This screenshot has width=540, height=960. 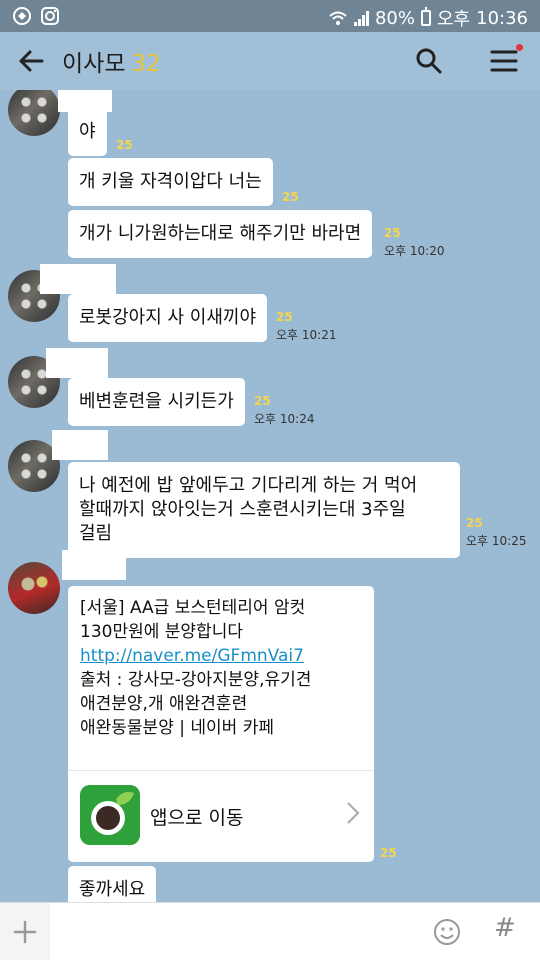 I want to click on battery-percent: 80%, so click(x=394, y=18).